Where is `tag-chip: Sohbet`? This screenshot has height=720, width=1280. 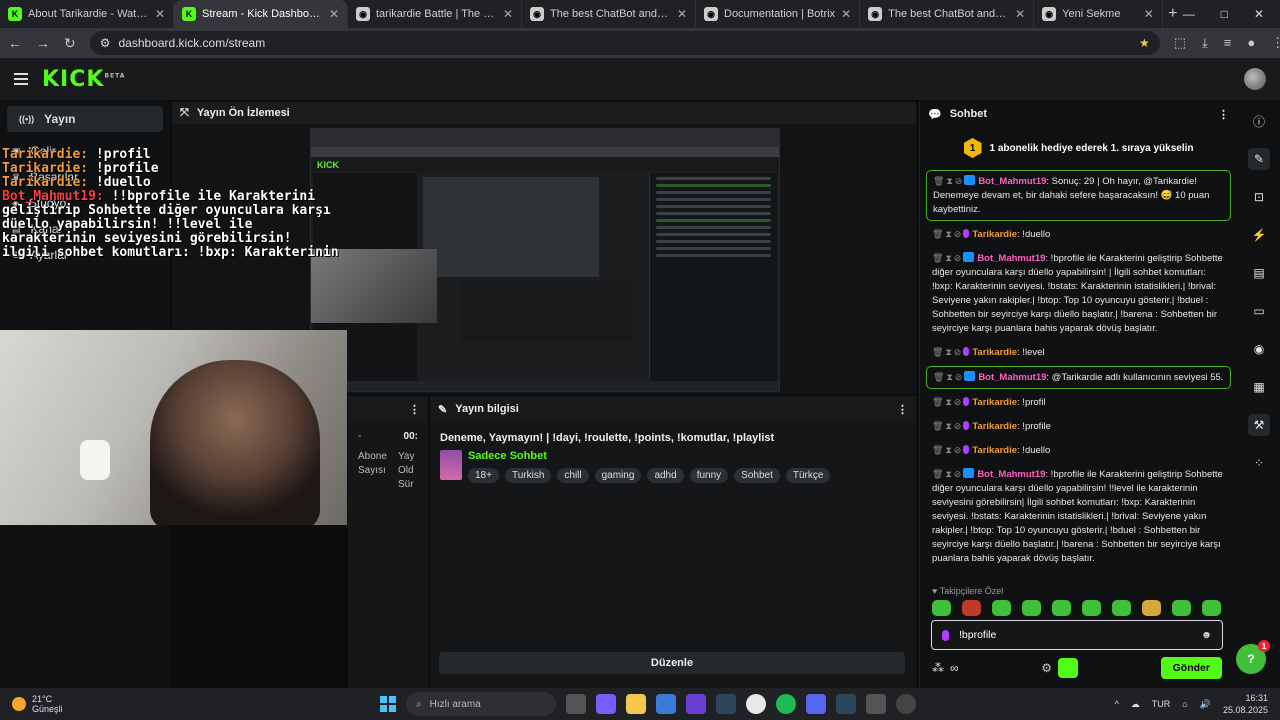 tag-chip: Sohbet is located at coordinates (757, 475).